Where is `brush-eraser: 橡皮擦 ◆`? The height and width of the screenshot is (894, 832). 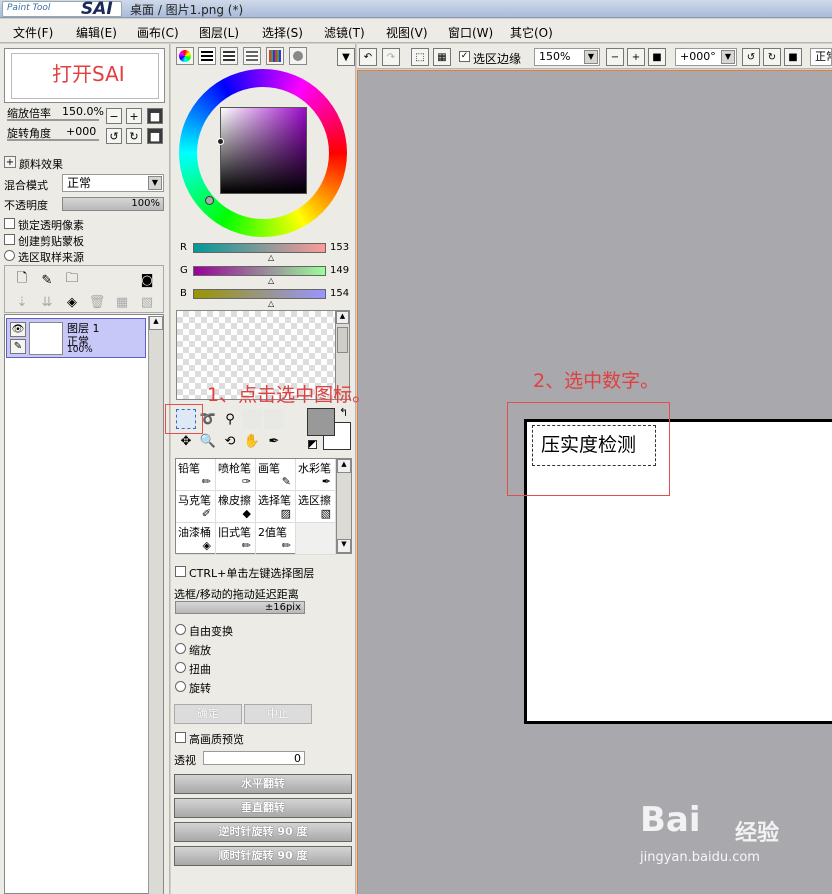
brush-eraser: 橡皮擦 ◆ is located at coordinates (236, 507).